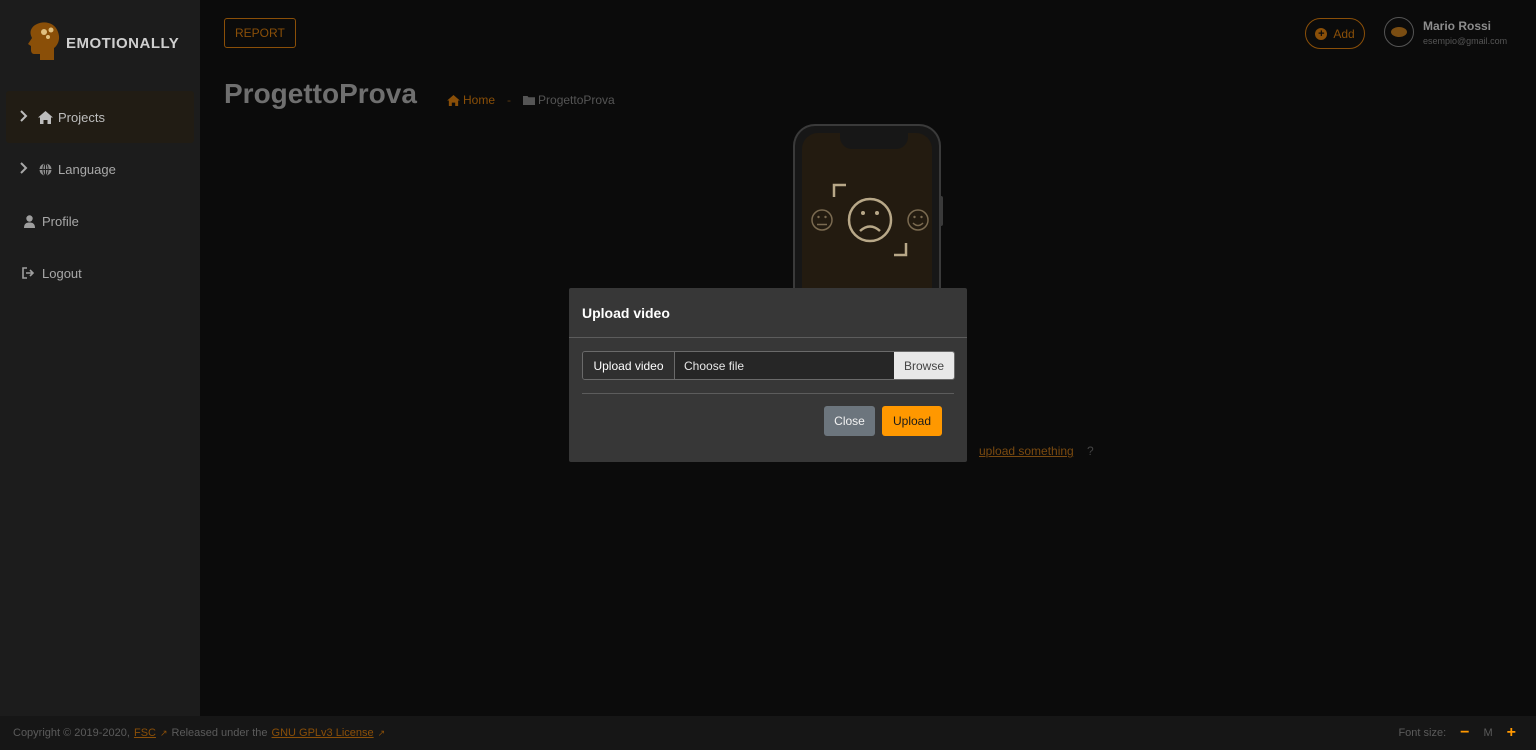  Describe the element at coordinates (768, 337) in the screenshot. I see `modal-divider` at that location.